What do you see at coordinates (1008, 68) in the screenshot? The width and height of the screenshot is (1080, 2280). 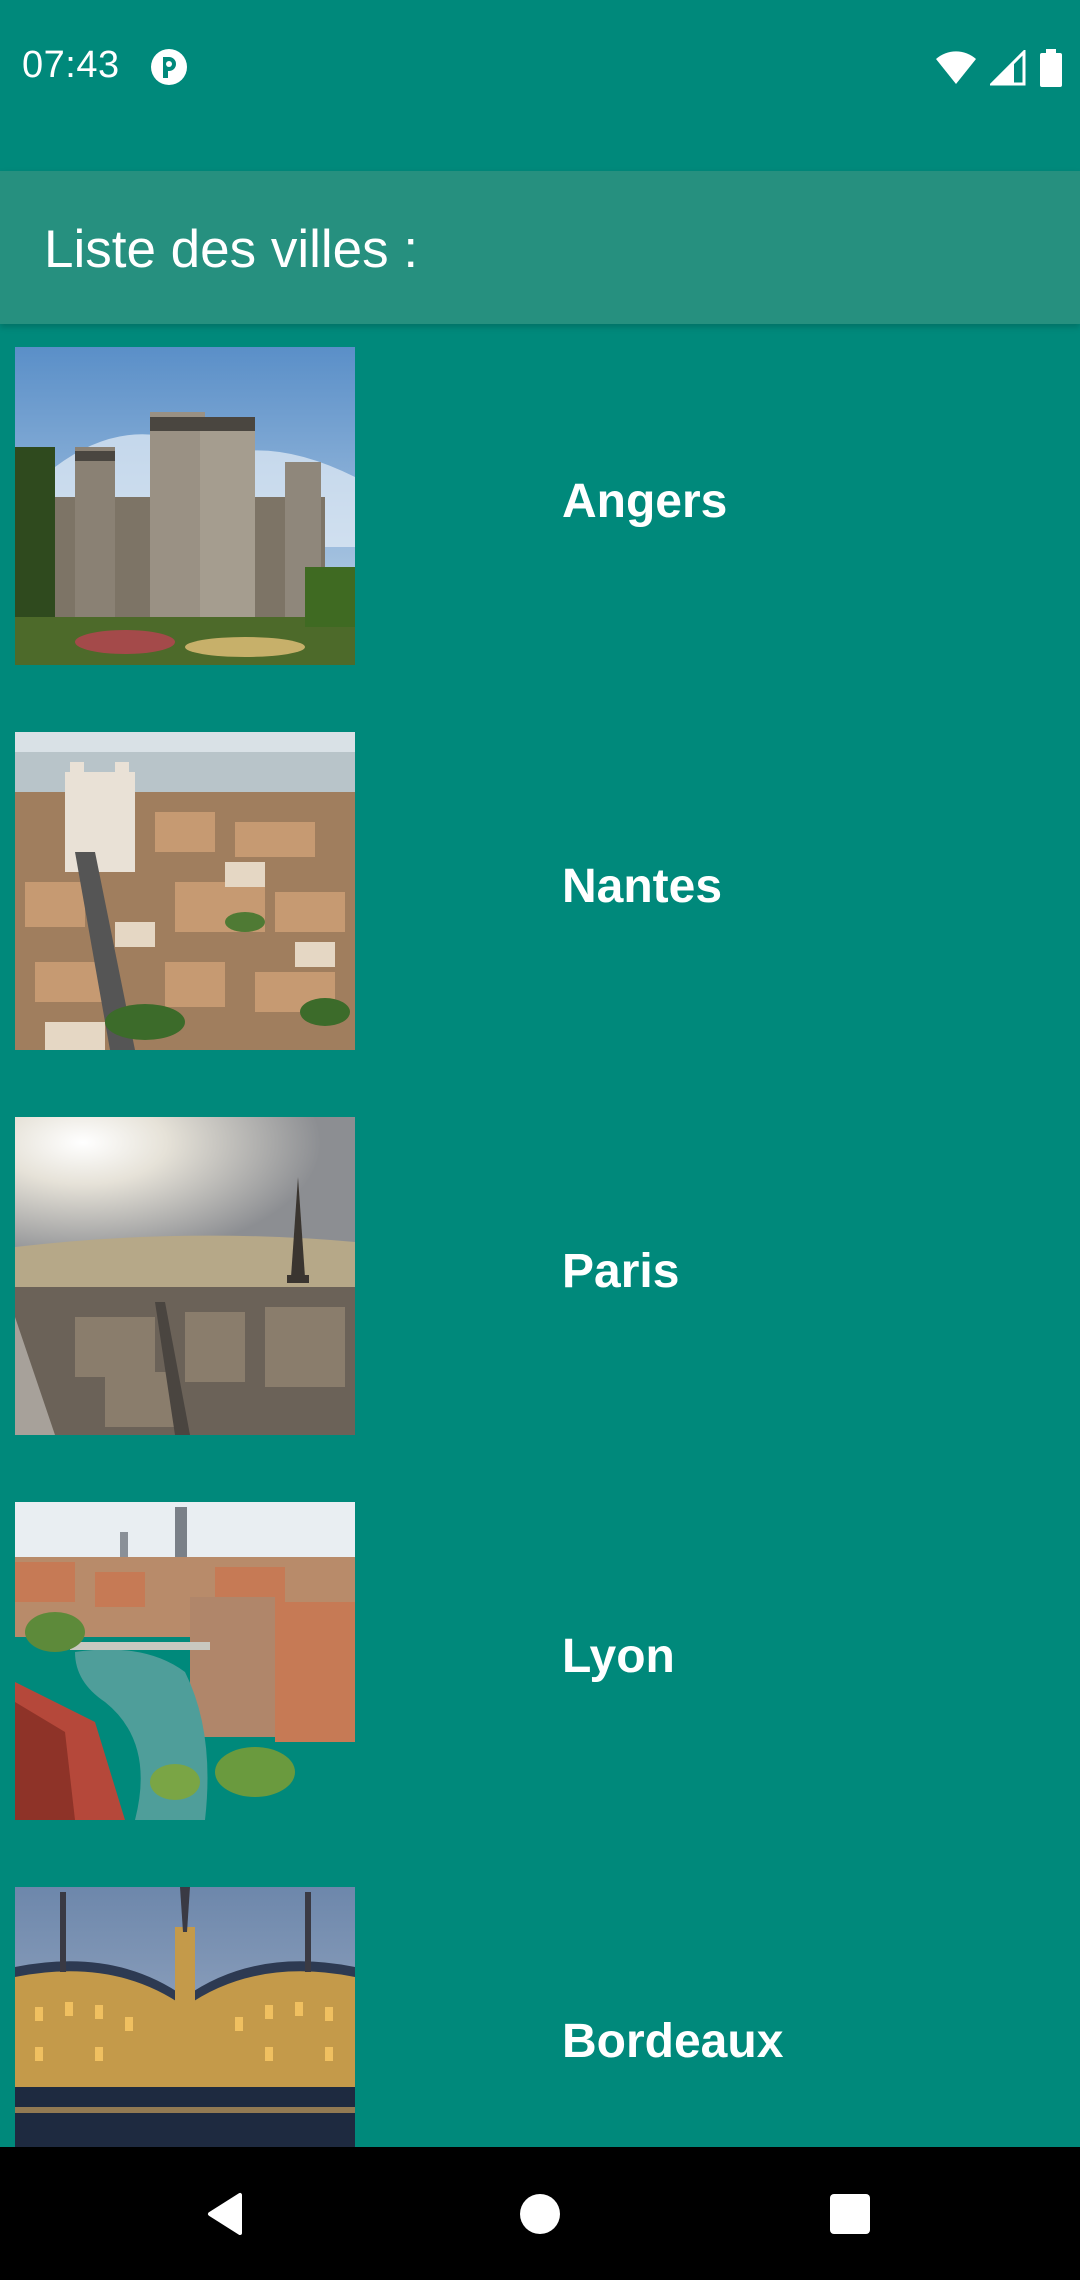 I see `cellular-signal-icon` at bounding box center [1008, 68].